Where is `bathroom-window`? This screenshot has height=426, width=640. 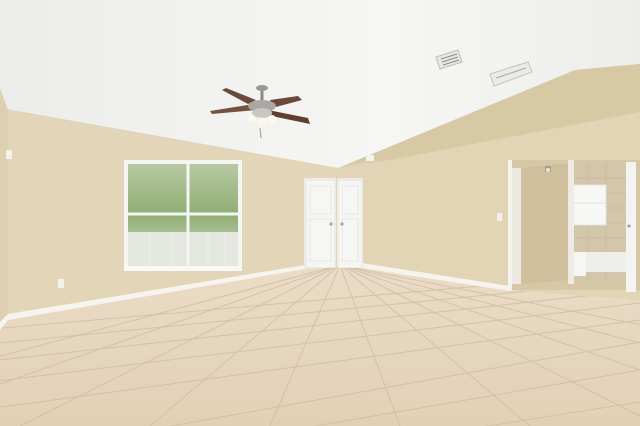
bathroom-window is located at coordinates (589, 205).